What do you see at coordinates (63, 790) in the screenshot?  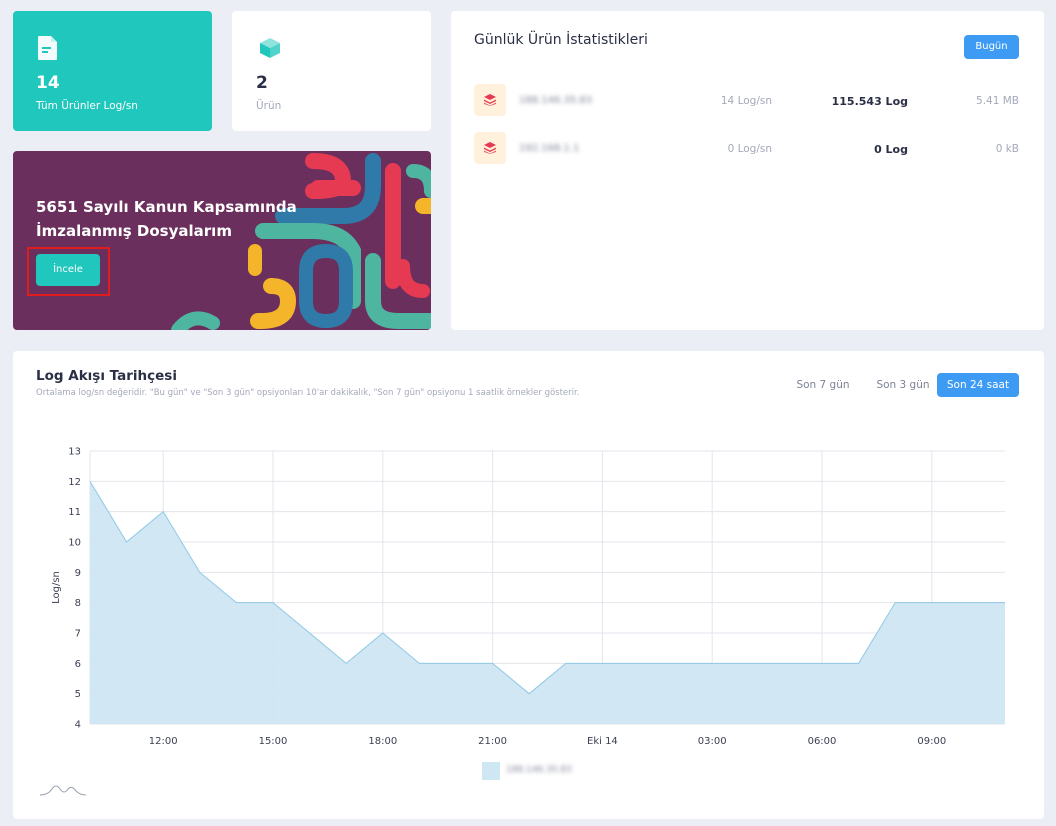 I see `chart-logo-icon` at bounding box center [63, 790].